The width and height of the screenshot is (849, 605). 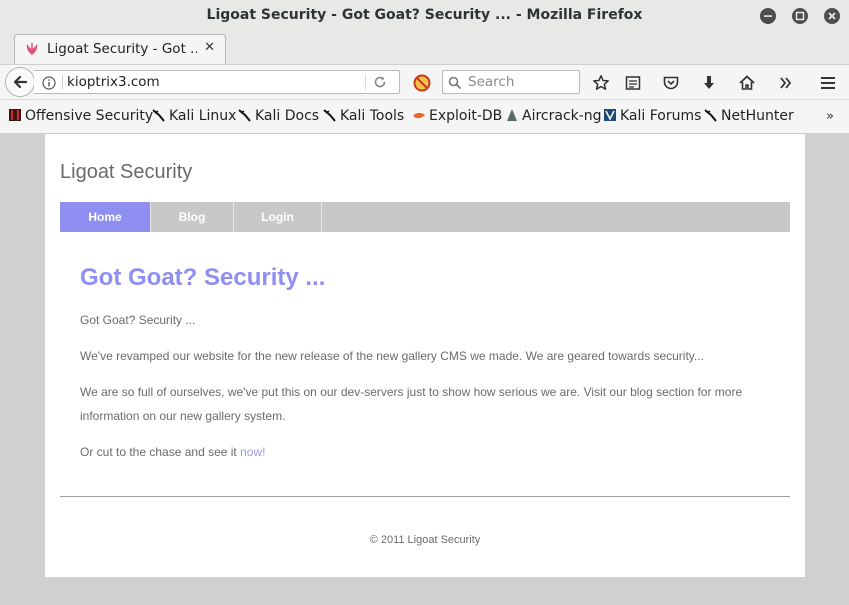 What do you see at coordinates (419, 115) in the screenshot?
I see `exploit-db-icon` at bounding box center [419, 115].